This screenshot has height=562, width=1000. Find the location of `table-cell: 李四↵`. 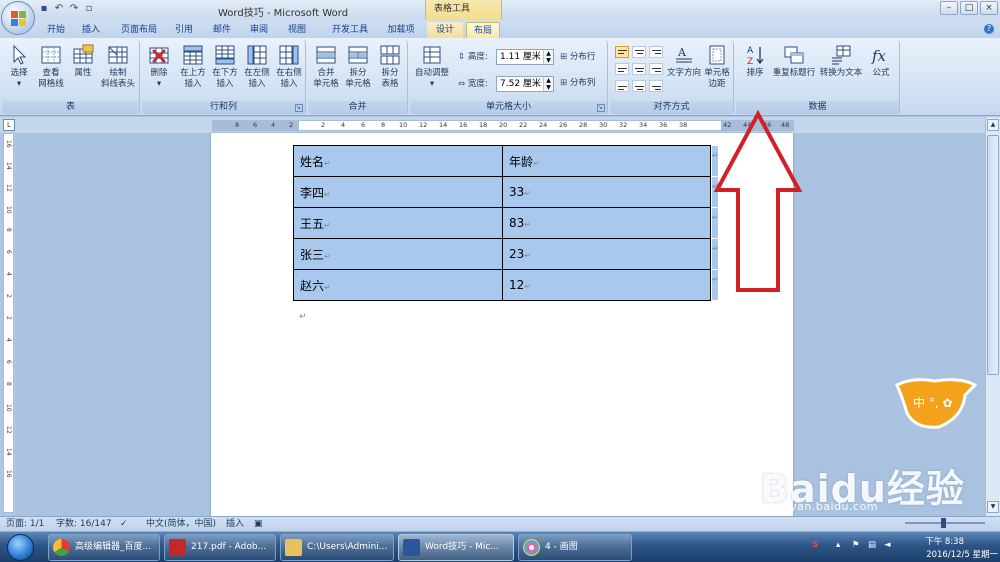

table-cell: 李四↵ is located at coordinates (398, 192).